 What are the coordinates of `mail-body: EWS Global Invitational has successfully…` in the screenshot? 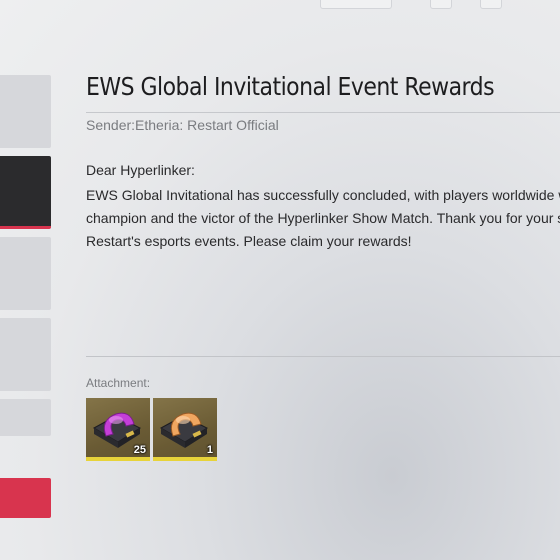 It's located at (323, 218).